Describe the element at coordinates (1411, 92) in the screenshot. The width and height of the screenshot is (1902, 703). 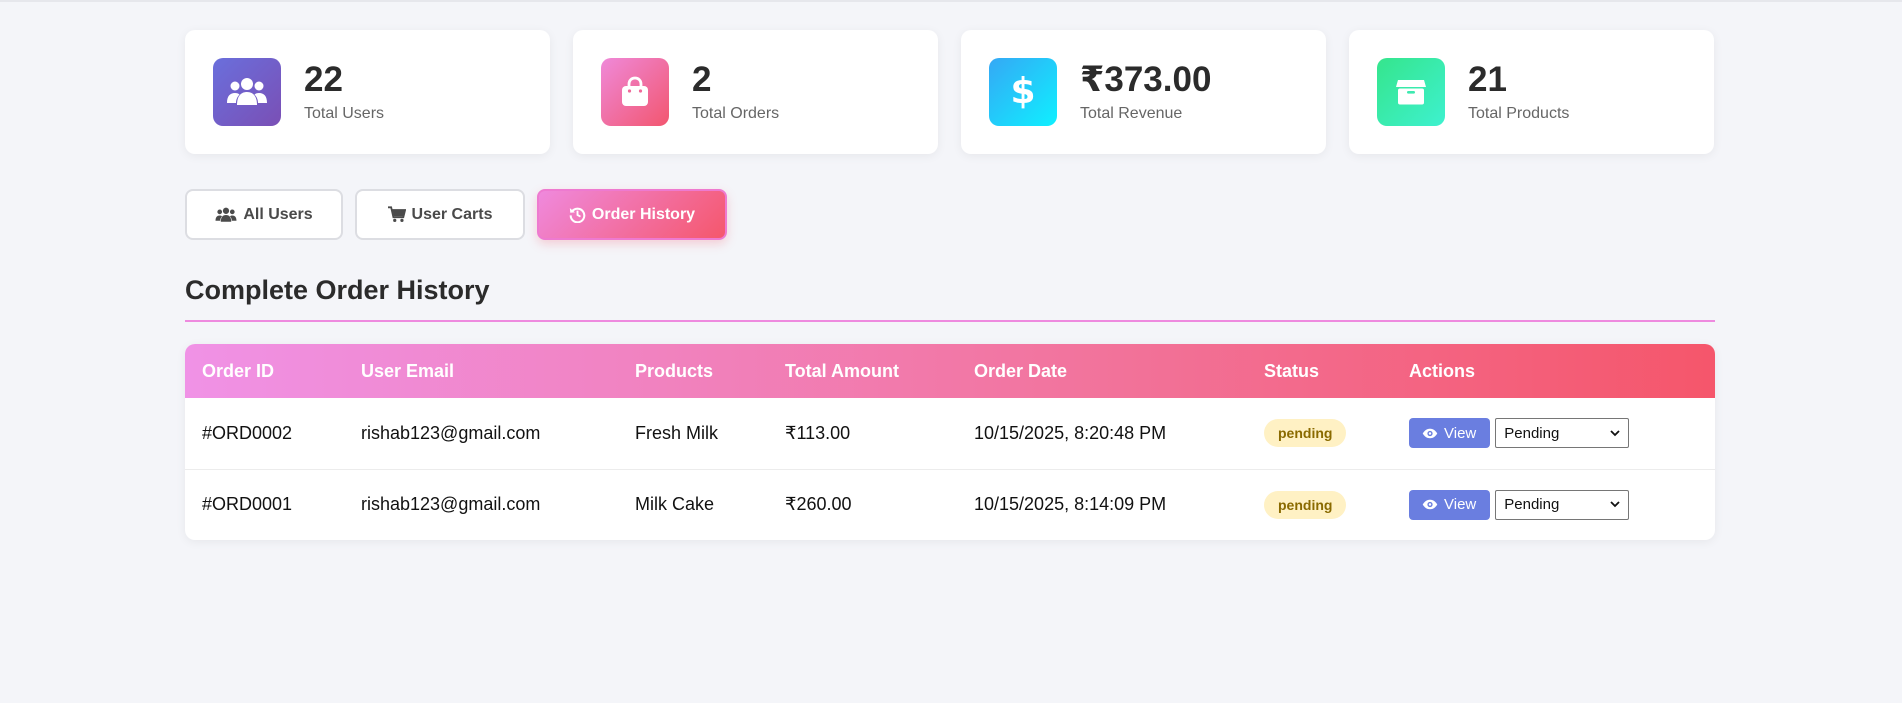
I see `box-icon` at that location.